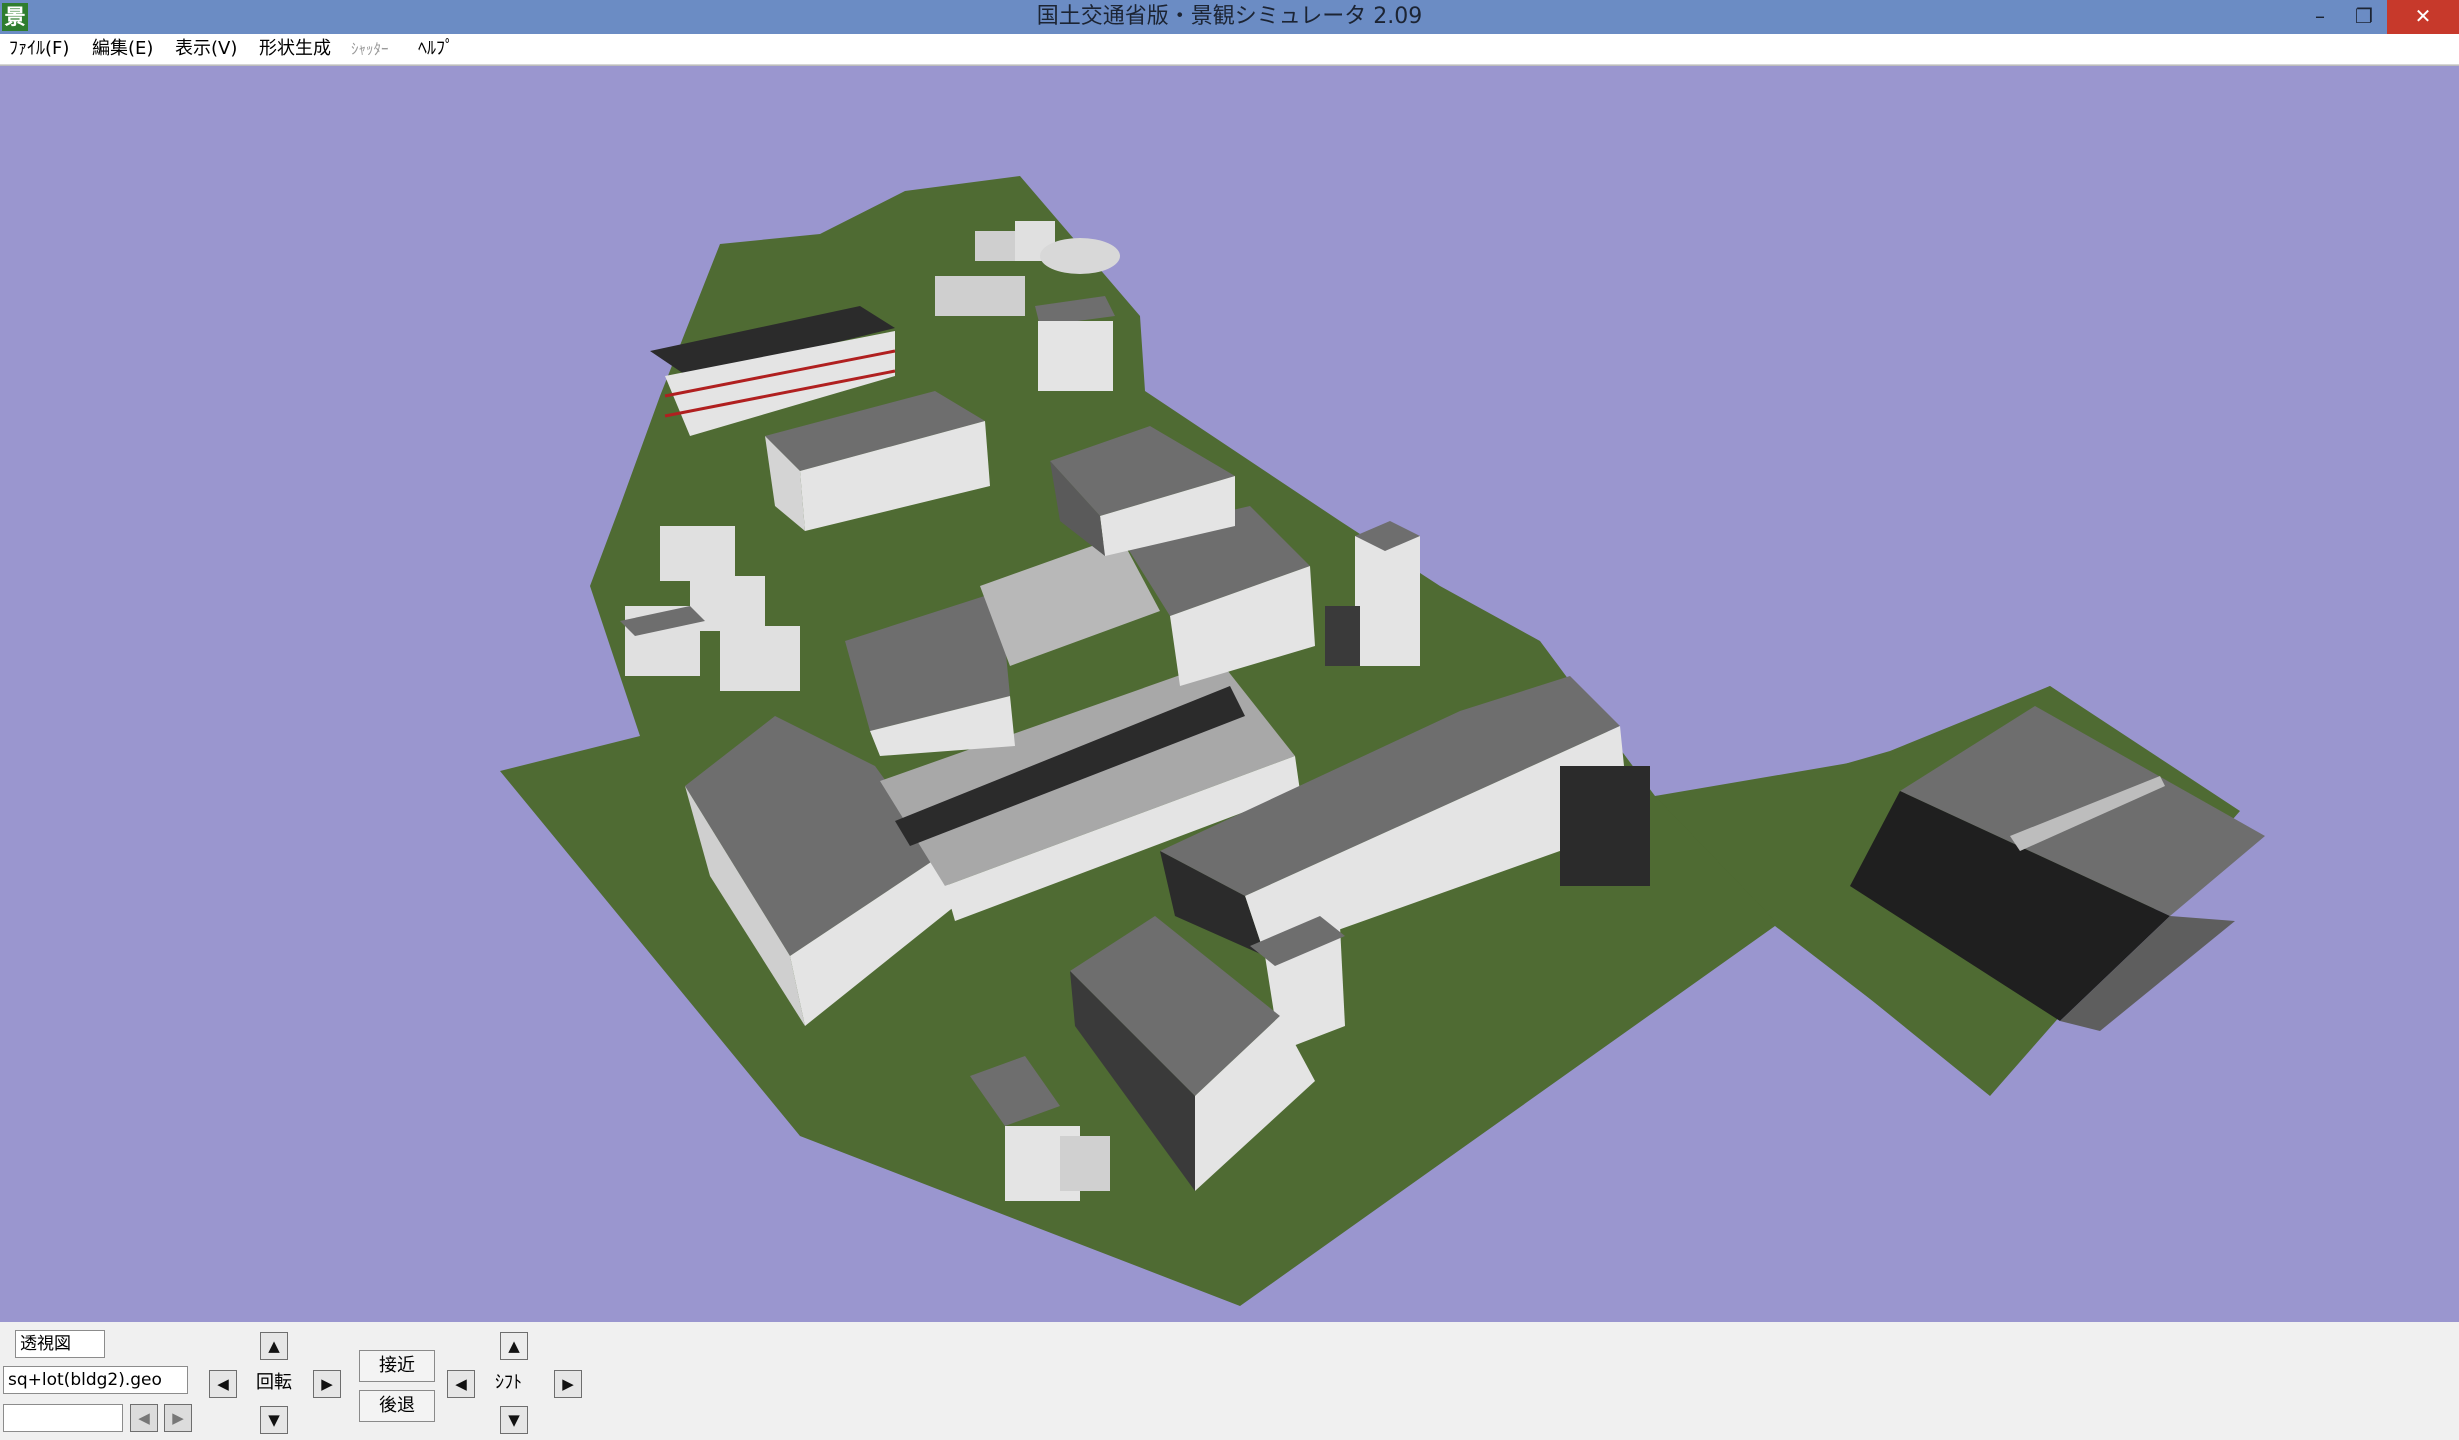  Describe the element at coordinates (514, 1420) in the screenshot. I see `shift-down-button: ▼` at that location.